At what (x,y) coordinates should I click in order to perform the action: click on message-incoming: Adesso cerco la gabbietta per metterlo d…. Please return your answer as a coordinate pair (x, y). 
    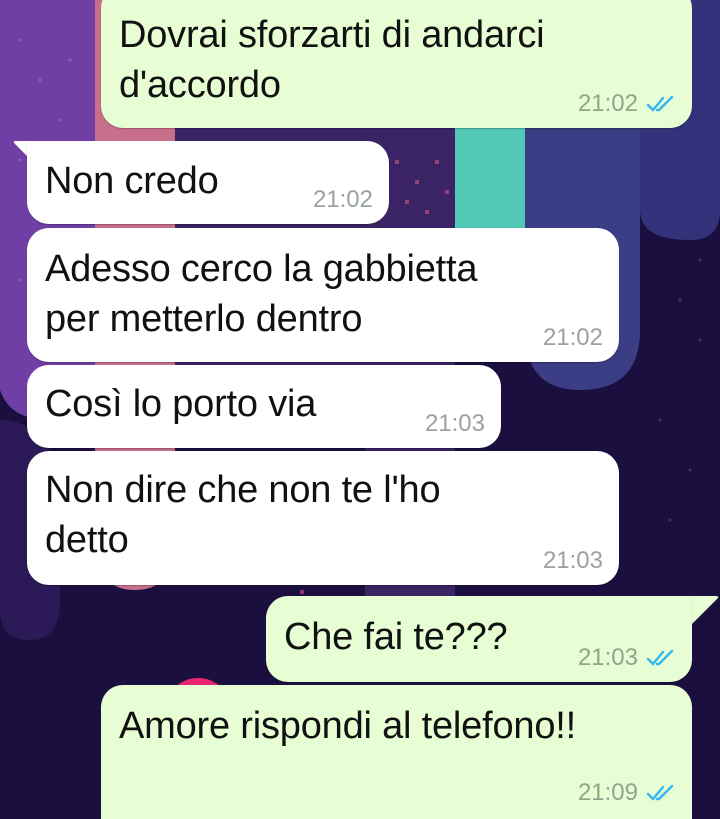
    Looking at the image, I should click on (323, 295).